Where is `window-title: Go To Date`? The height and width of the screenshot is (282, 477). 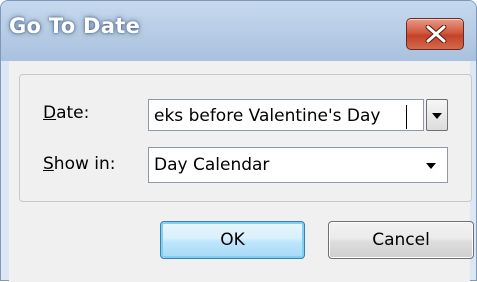 window-title: Go To Date is located at coordinates (75, 26).